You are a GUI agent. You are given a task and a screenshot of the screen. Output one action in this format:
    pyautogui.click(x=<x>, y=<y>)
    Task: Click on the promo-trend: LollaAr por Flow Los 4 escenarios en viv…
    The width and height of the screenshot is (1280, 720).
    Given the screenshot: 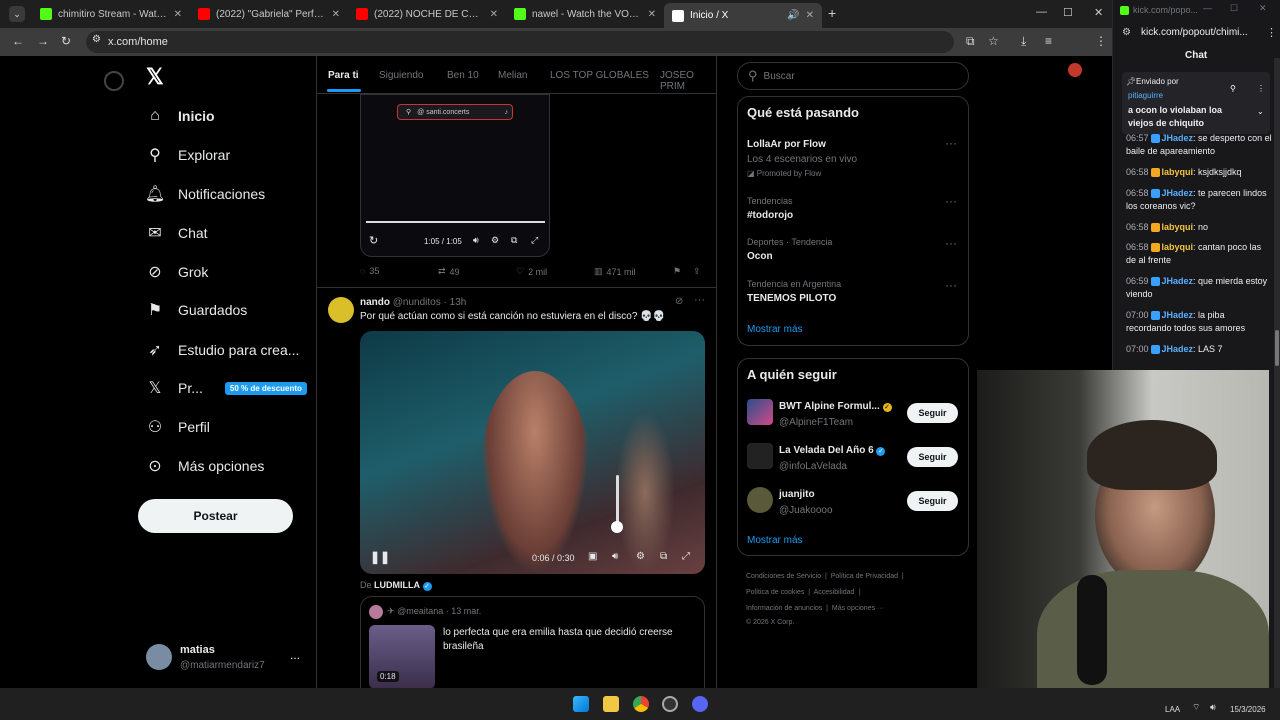 What is the action you would take?
    pyautogui.click(x=802, y=158)
    